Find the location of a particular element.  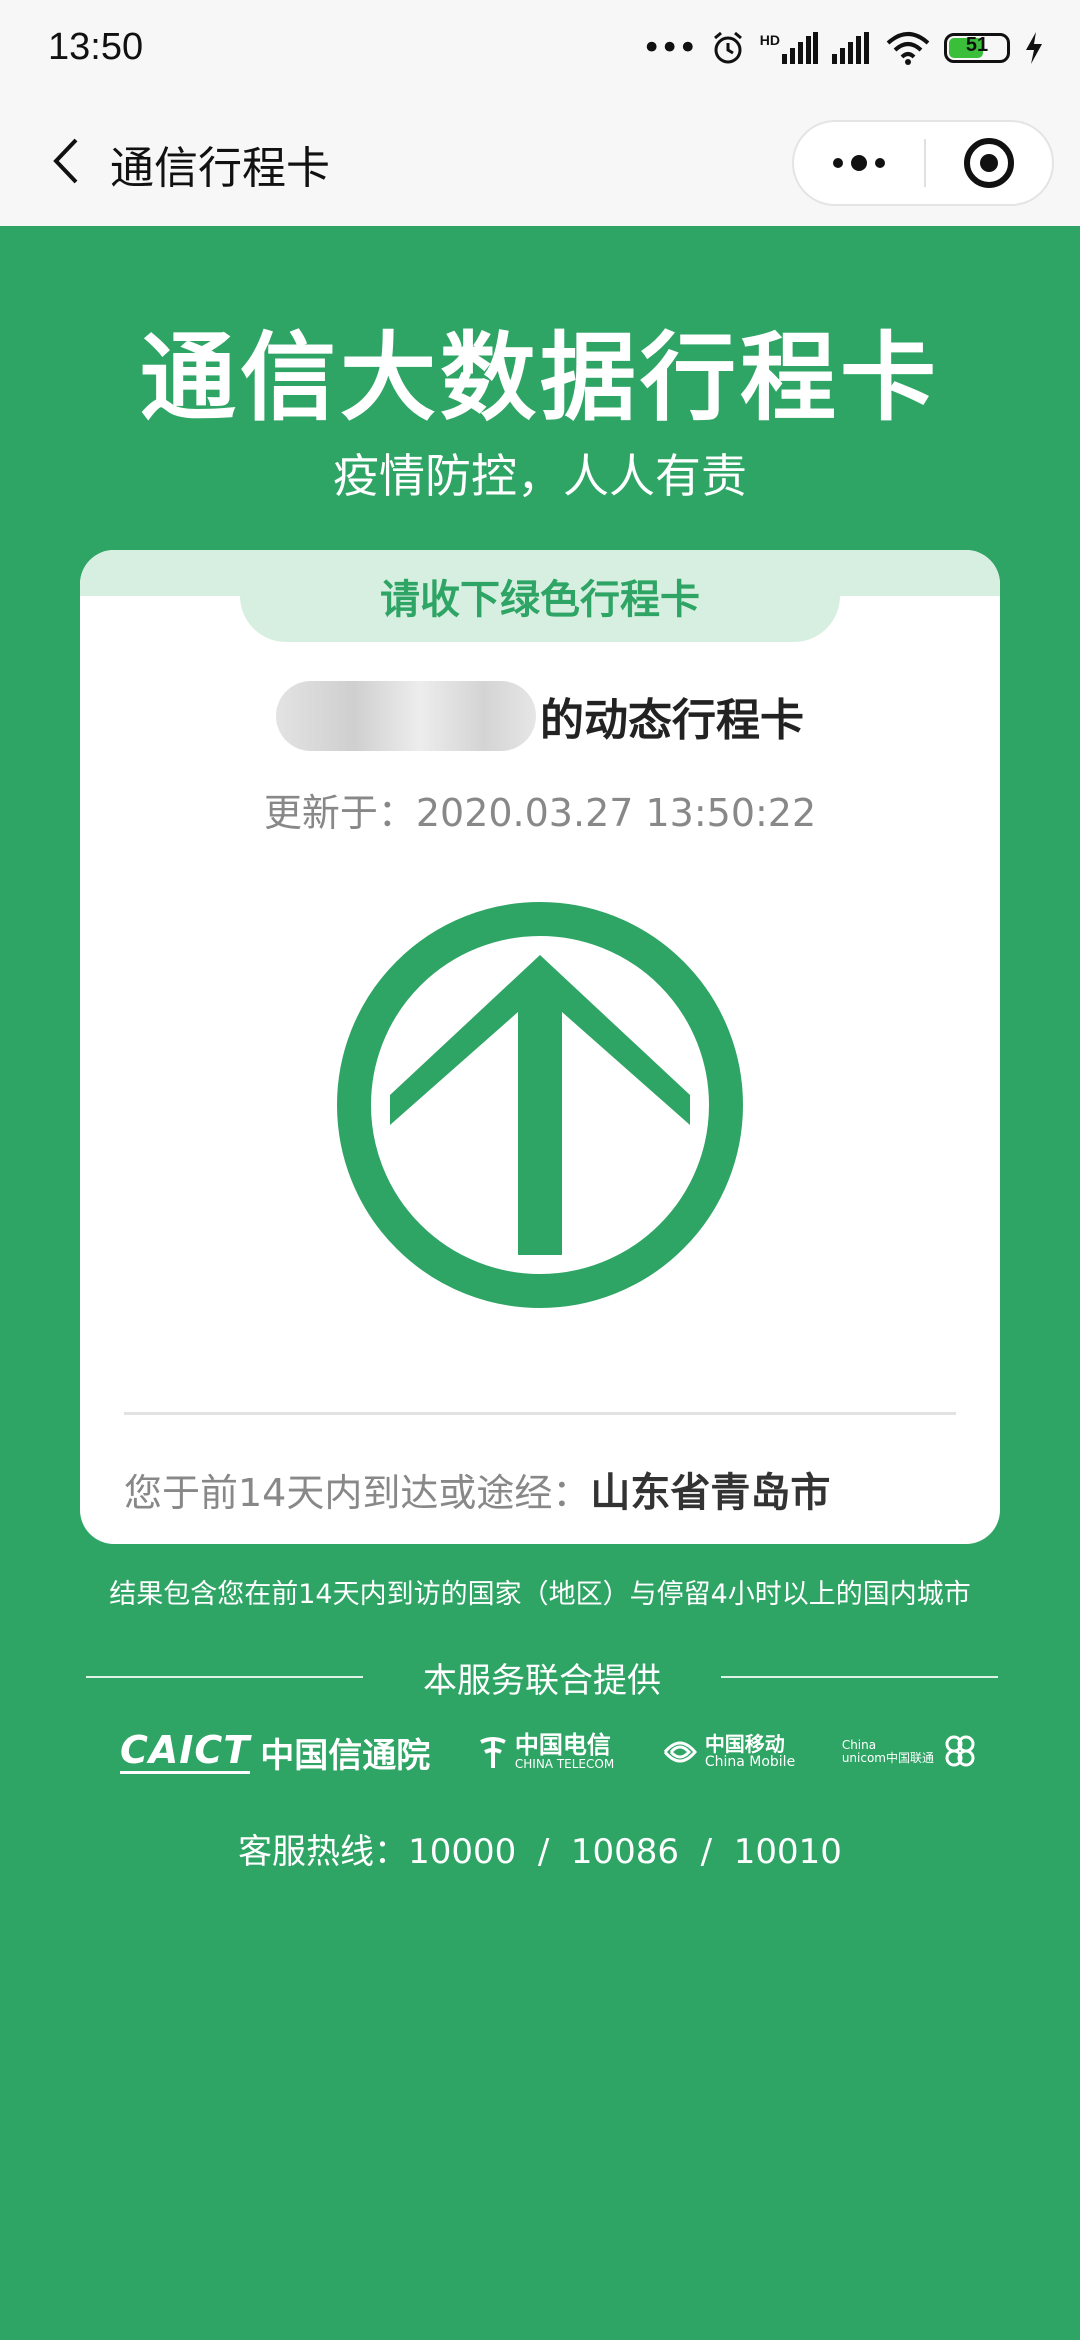

china-telecom-logo: 中国电信 CHINA TELECOM is located at coordinates (546, 1751).